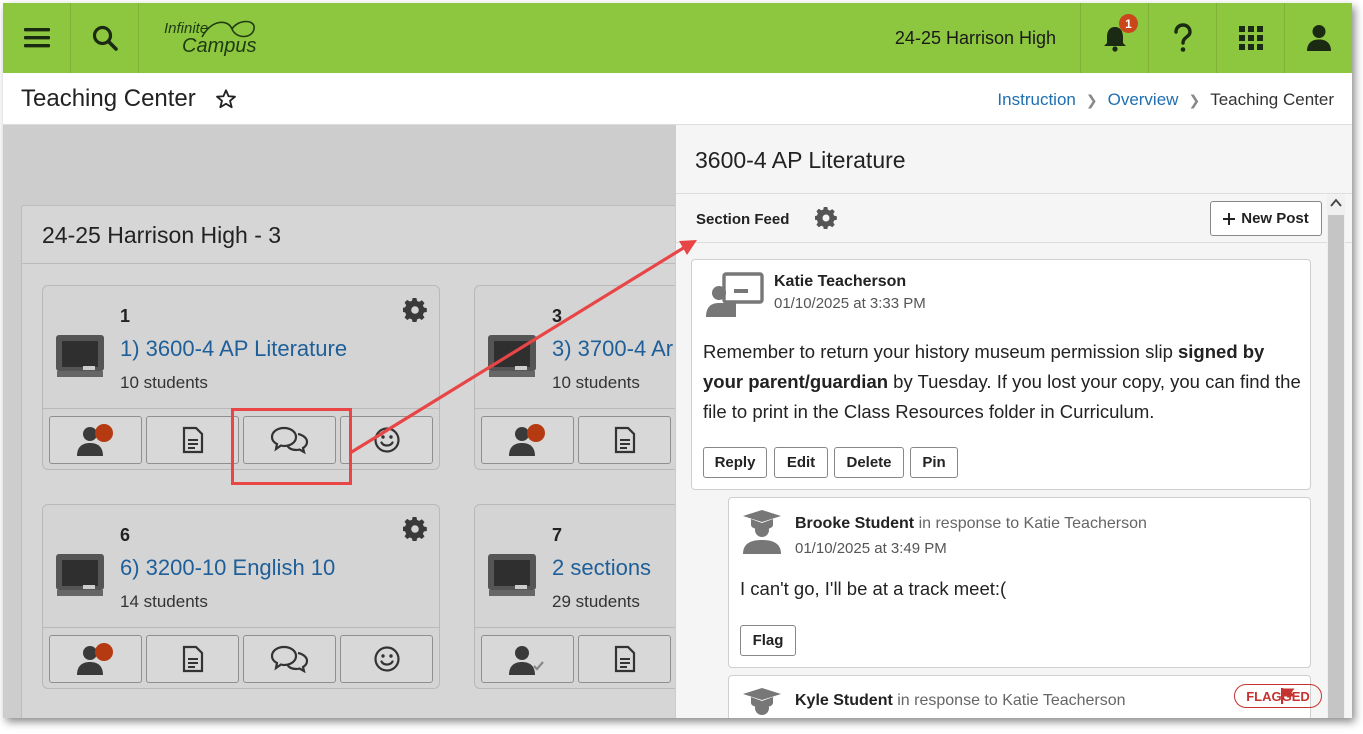 This screenshot has height=734, width=1363. Describe the element at coordinates (1182, 38) in the screenshot. I see `help-button` at that location.